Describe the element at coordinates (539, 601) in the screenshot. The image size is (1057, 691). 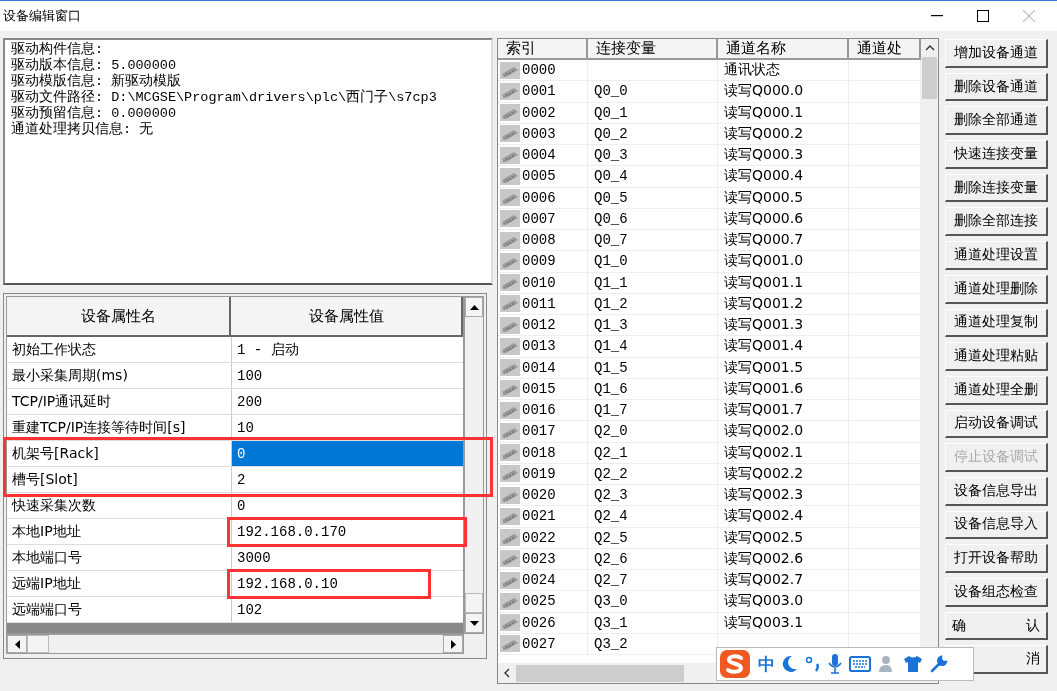
I see `channel-index: 0025` at that location.